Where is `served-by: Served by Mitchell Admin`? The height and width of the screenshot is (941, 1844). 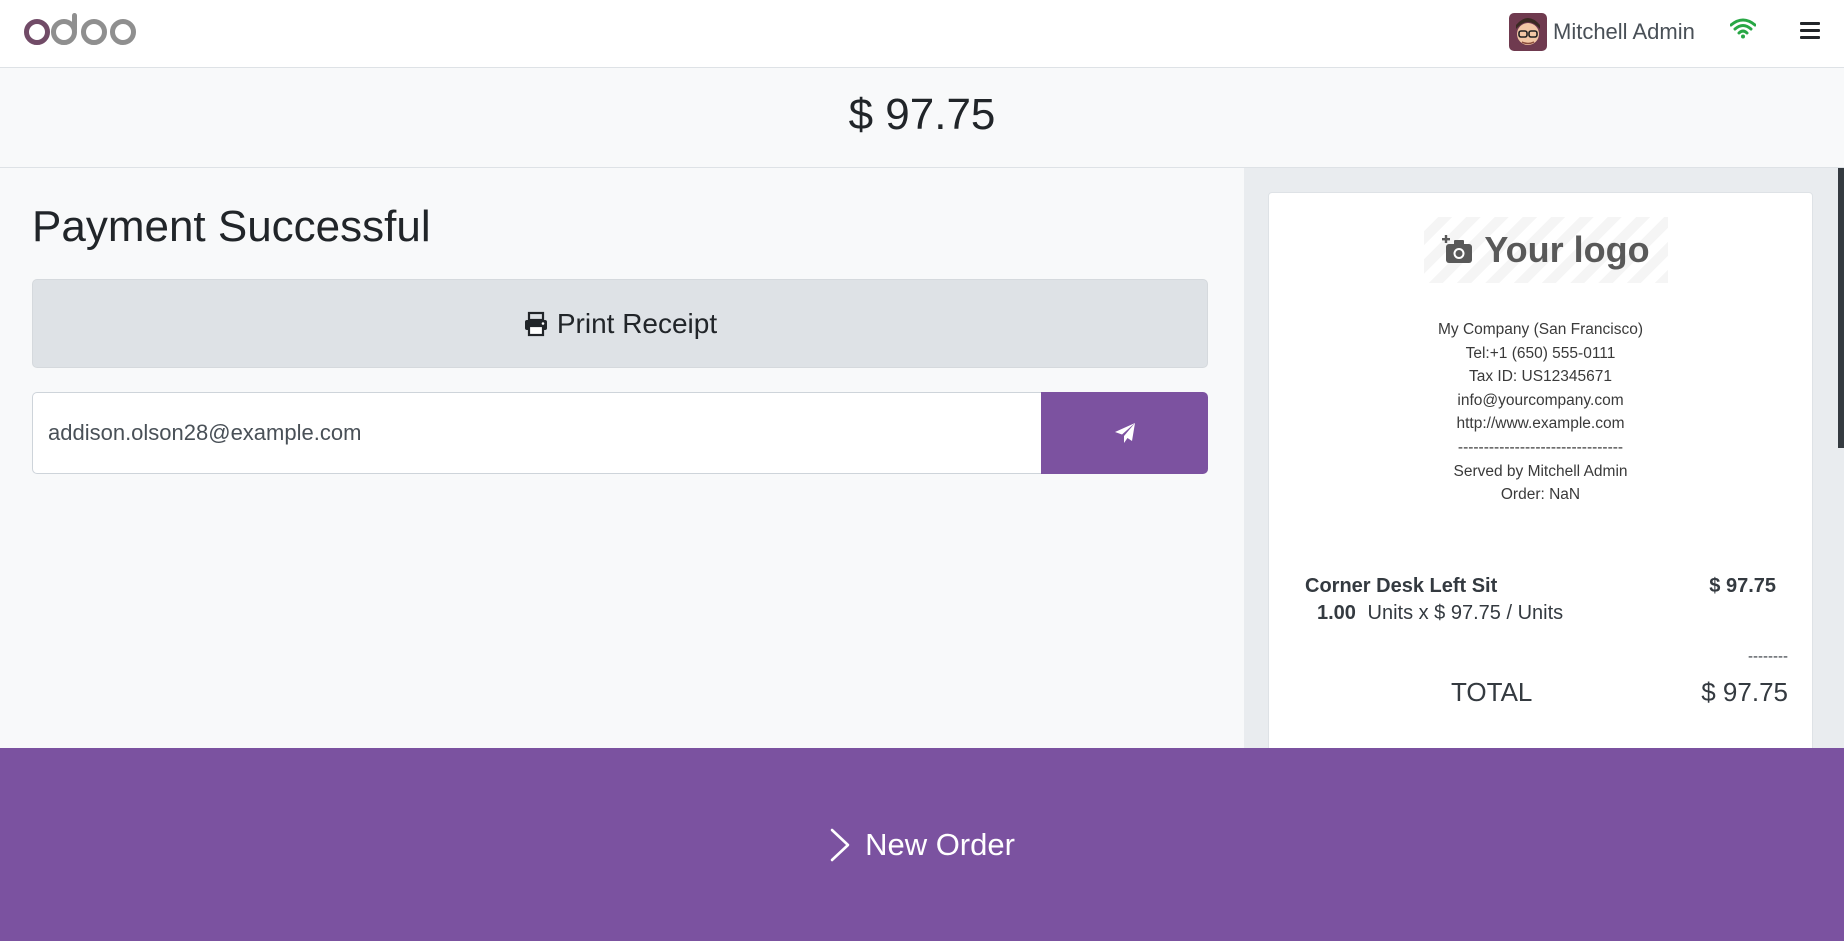
served-by: Served by Mitchell Admin is located at coordinates (1540, 471).